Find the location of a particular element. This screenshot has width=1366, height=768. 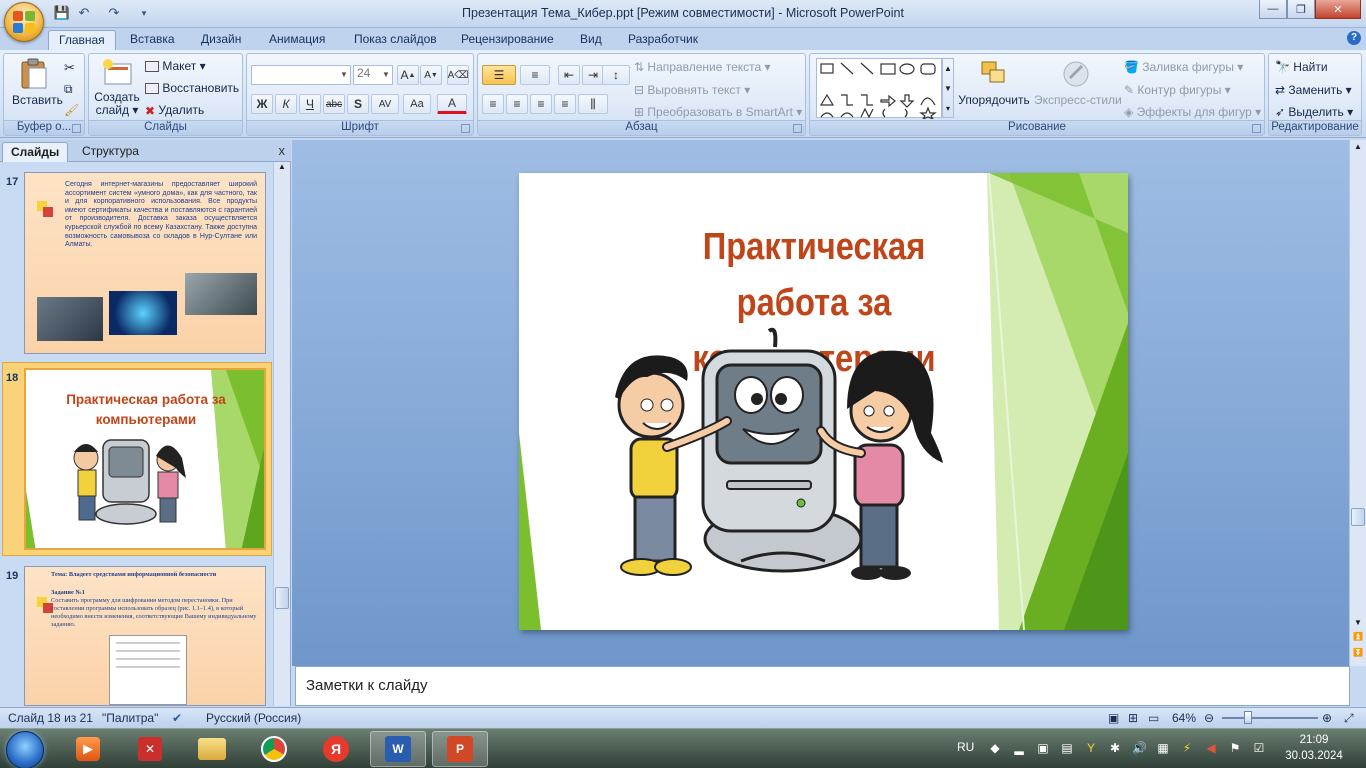

tray-tool-icon: ✱ is located at coordinates (1115, 748).